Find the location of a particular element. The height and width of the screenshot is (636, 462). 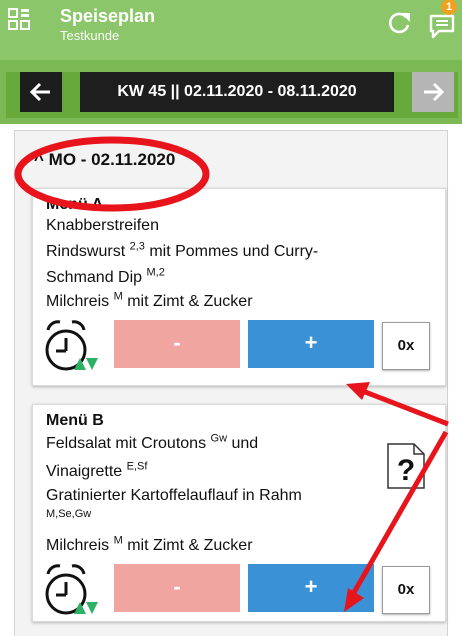

dish-line: Vinaigrette E,Sf is located at coordinates (97, 470).